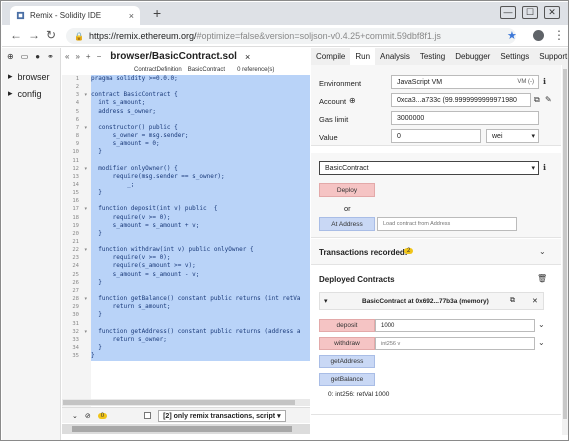 The width and height of the screenshot is (569, 441). I want to click on contract-value: BasicContract, so click(347, 168).